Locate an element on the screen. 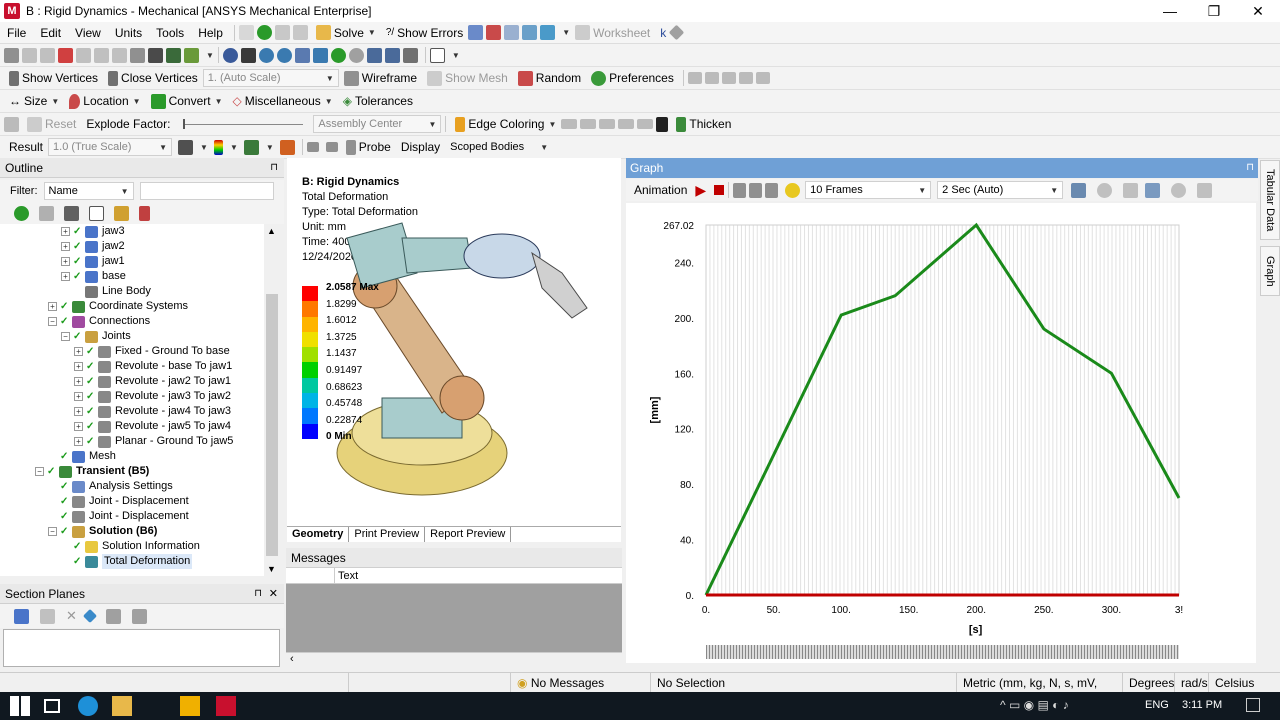 The image size is (1280, 720). outline-scrollbar: ▲ ▼ is located at coordinates (272, 400).